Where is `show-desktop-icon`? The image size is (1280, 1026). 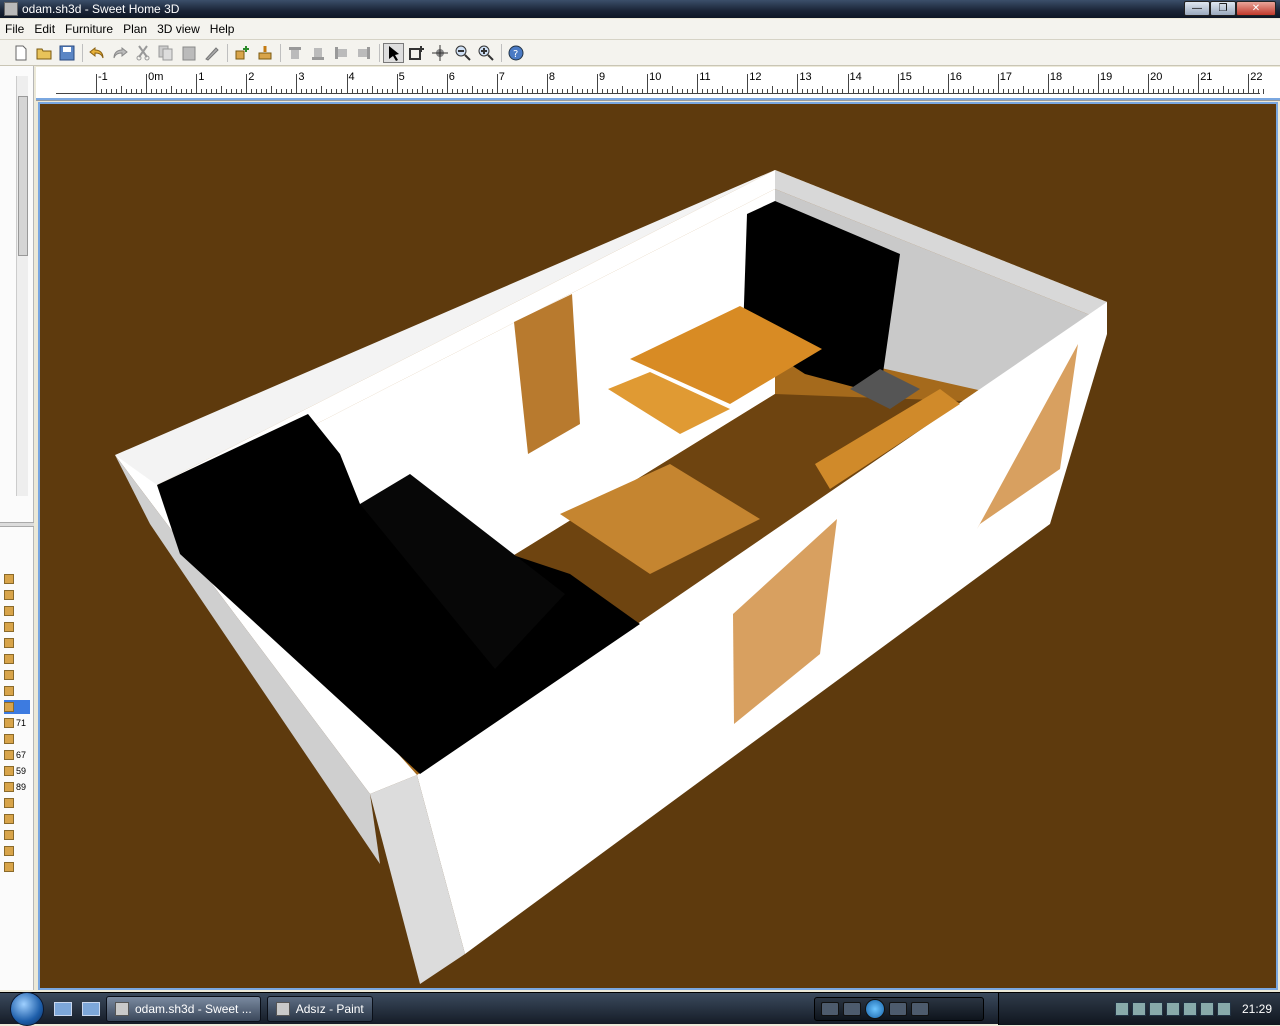 show-desktop-icon is located at coordinates (63, 1008).